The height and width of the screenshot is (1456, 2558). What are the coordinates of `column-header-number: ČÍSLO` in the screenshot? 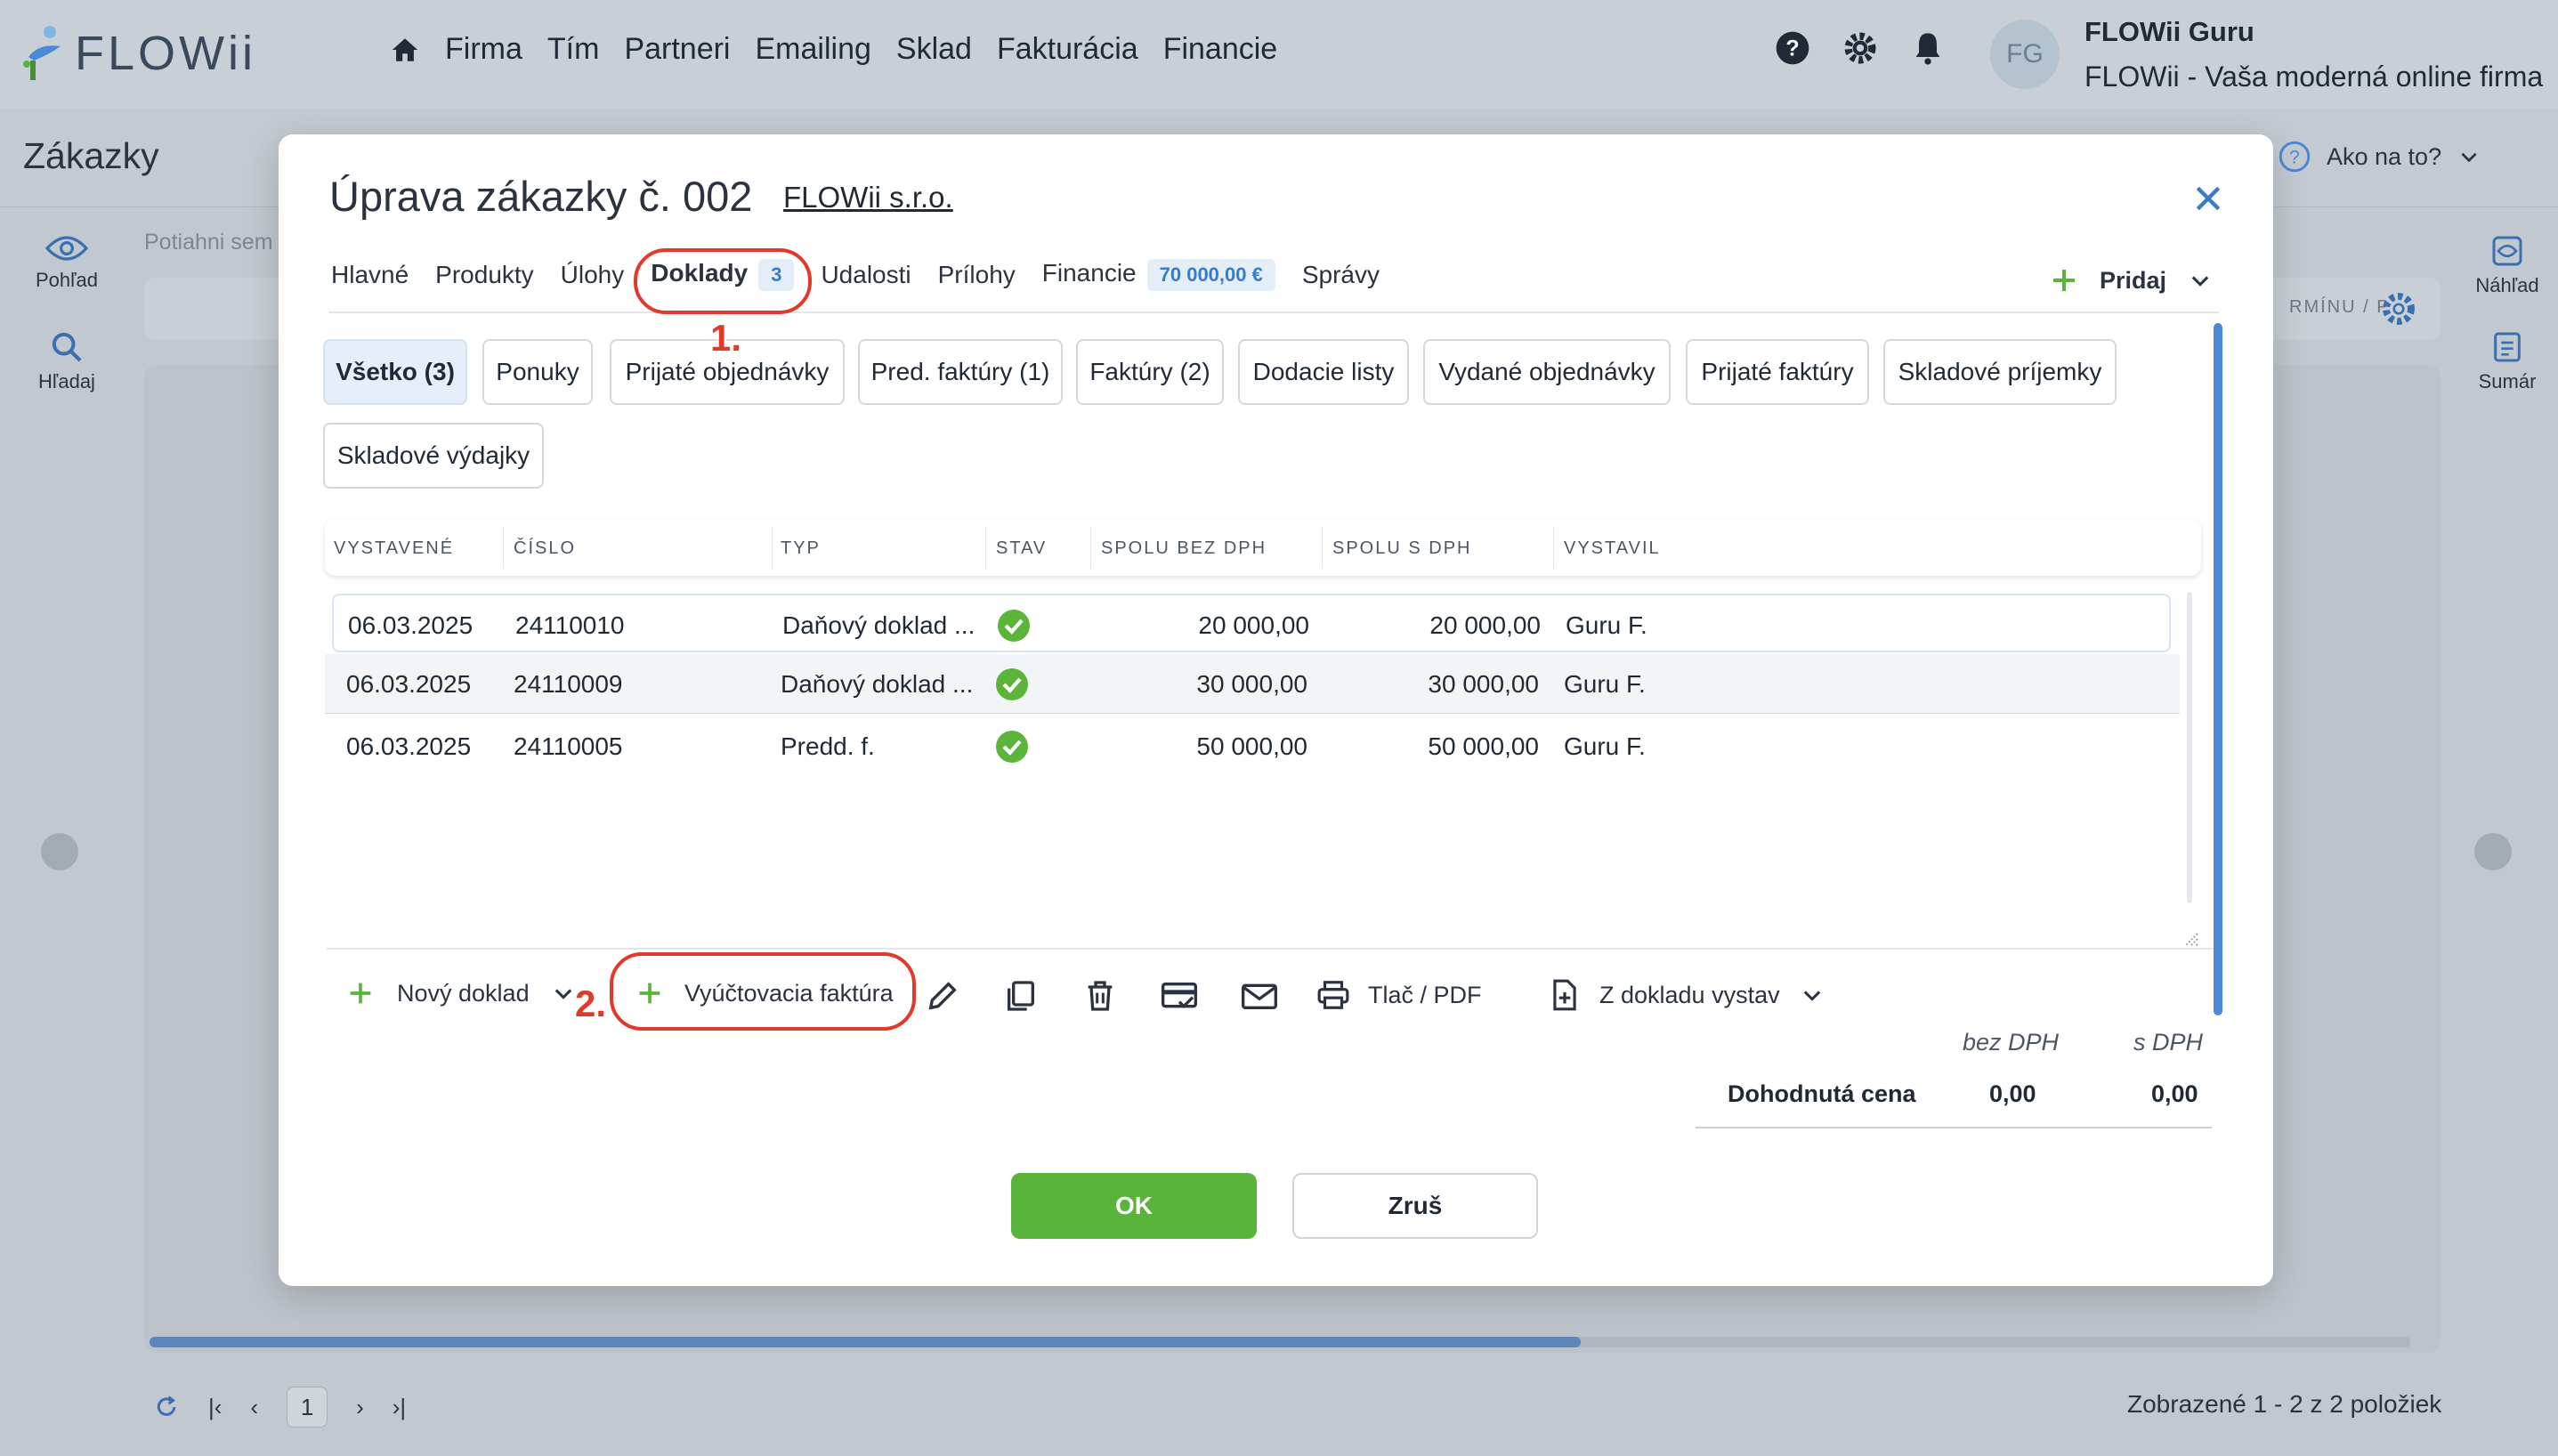 It's located at (545, 548).